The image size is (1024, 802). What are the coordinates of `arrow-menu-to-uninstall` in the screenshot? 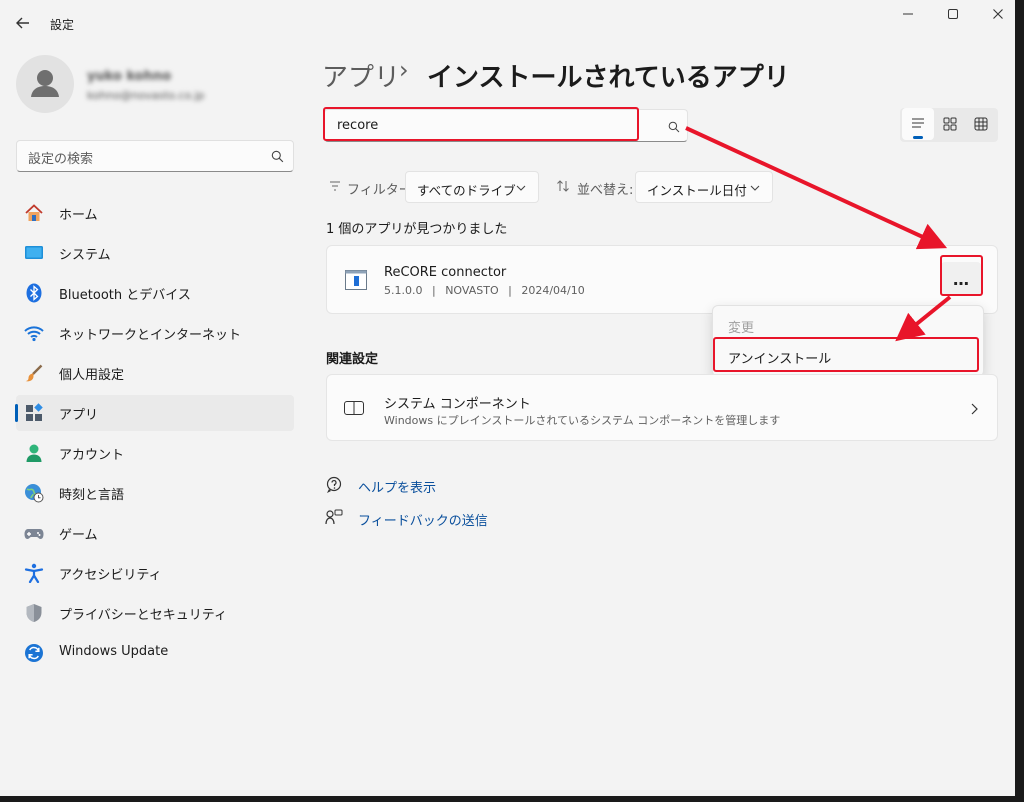 It's located at (923, 318).